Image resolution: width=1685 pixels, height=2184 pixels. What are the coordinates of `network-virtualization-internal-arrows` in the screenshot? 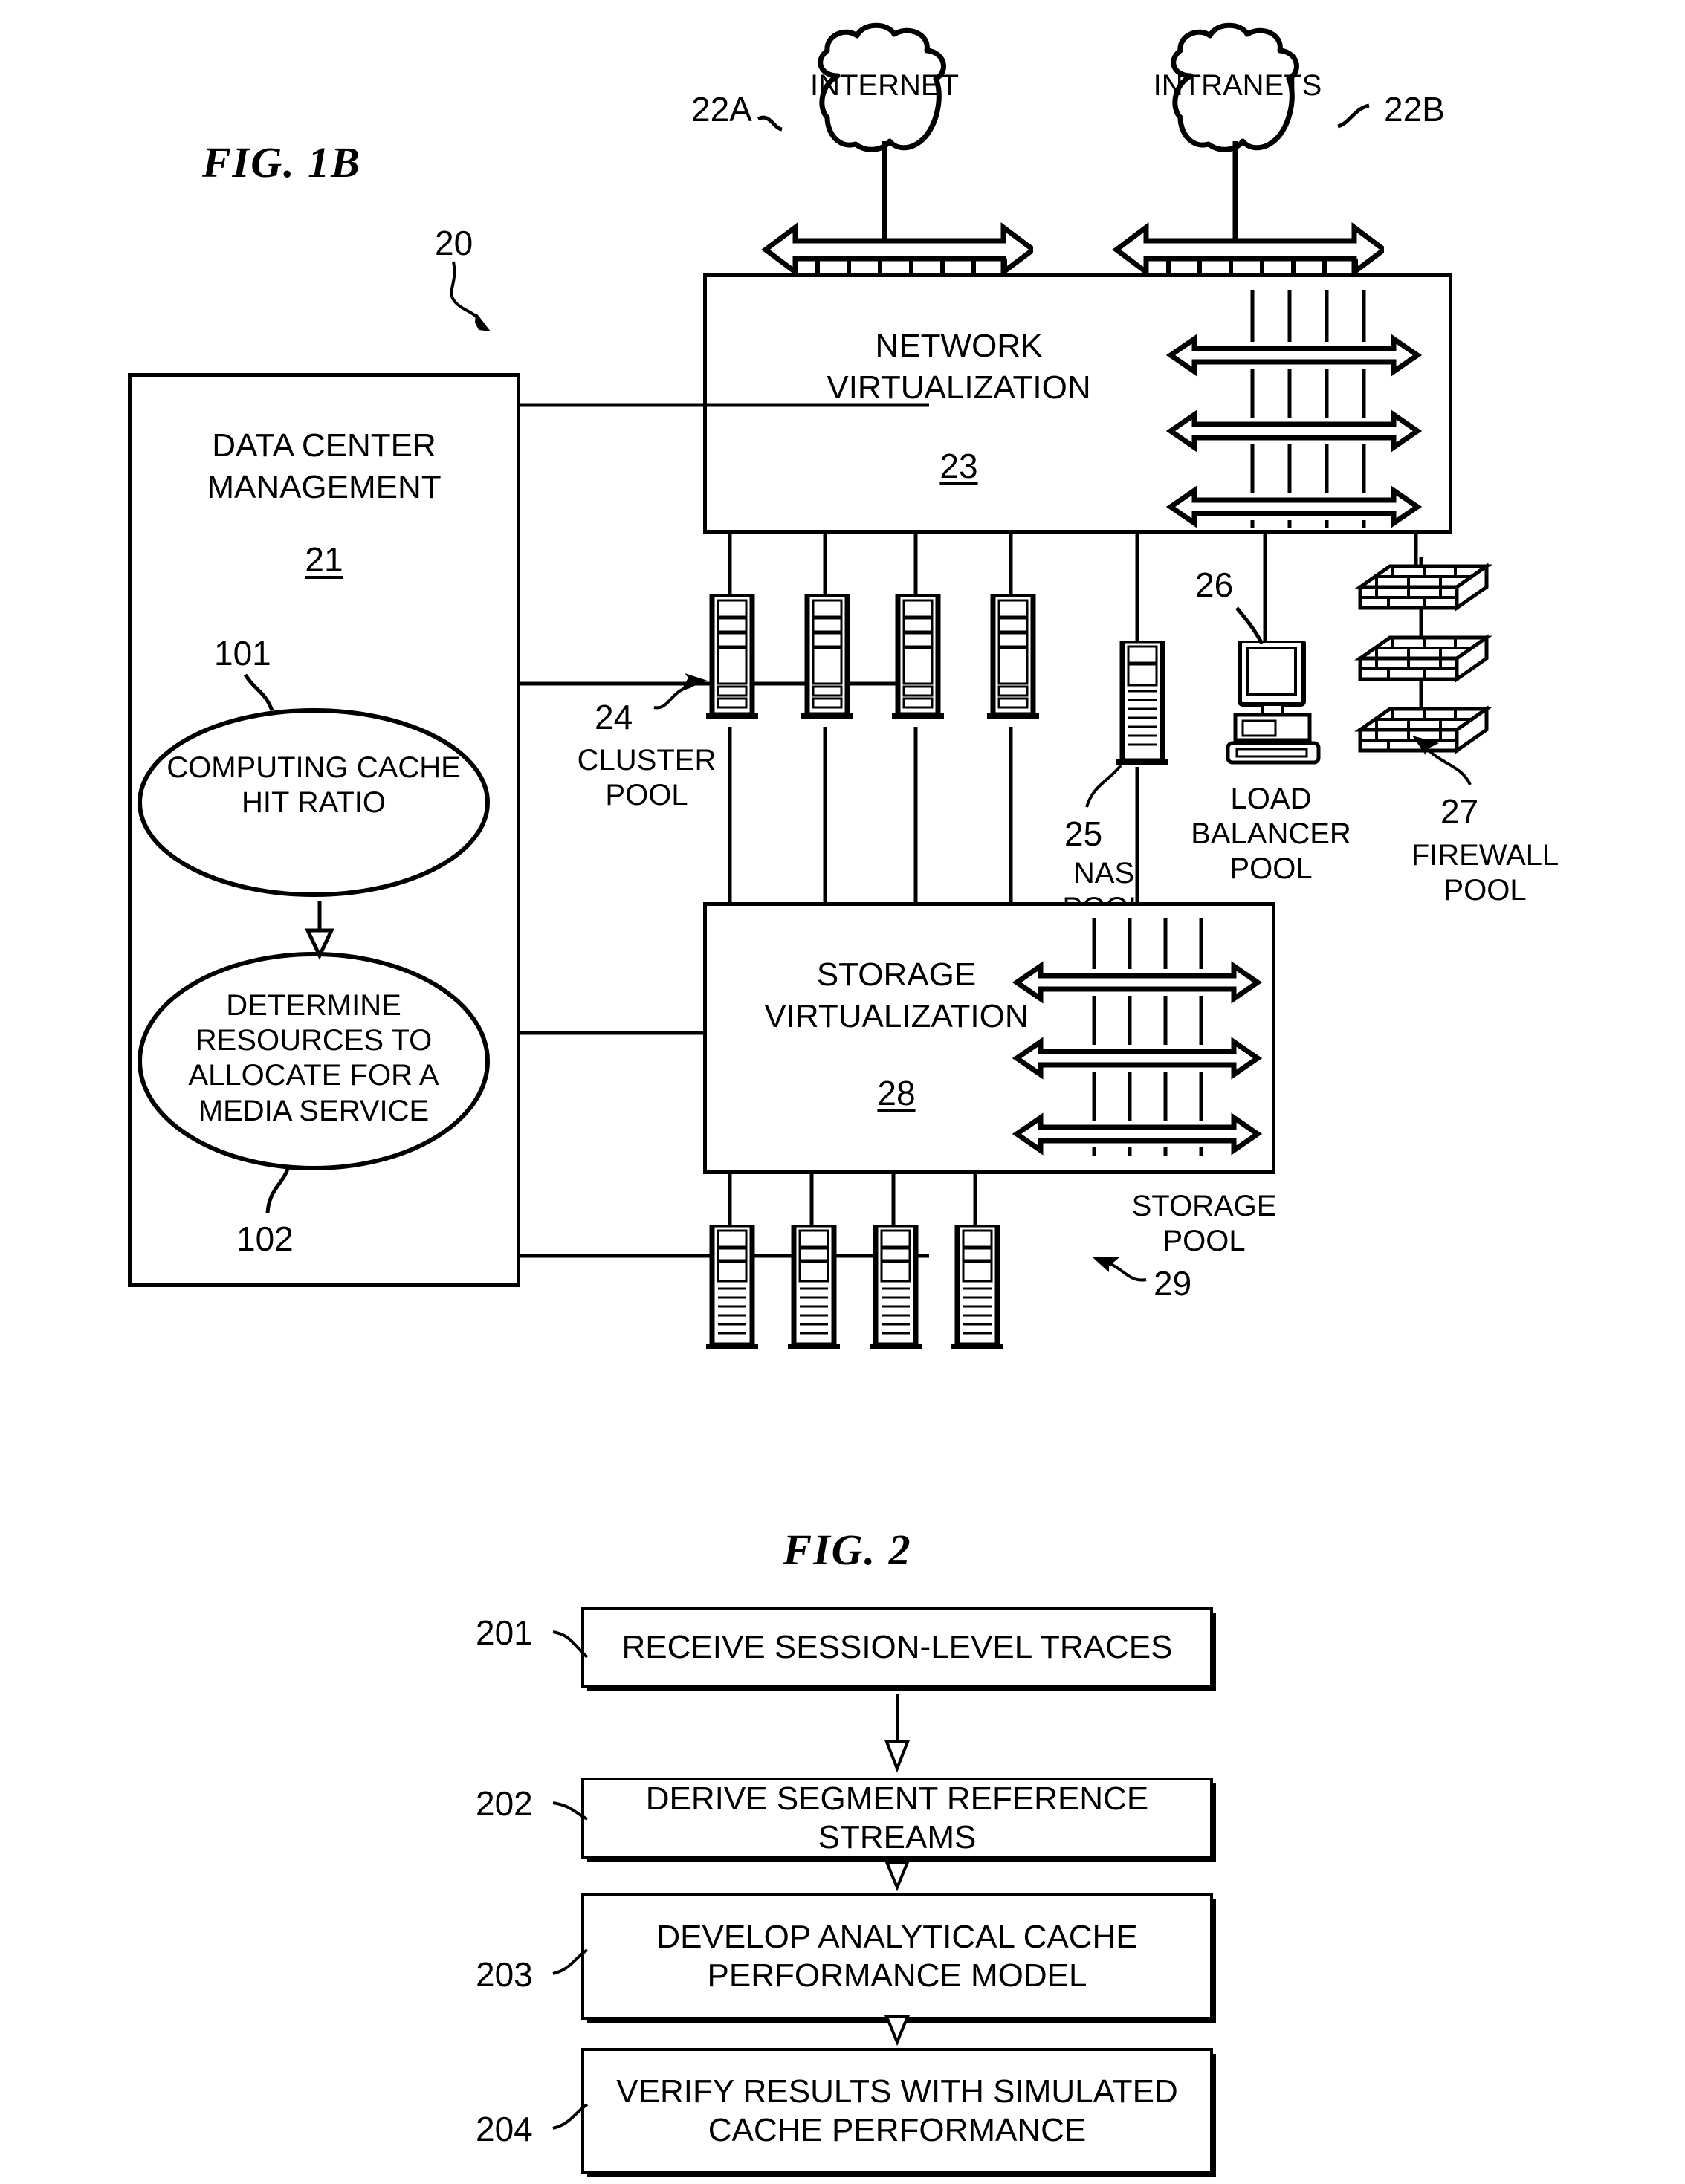 It's located at (1293, 411).